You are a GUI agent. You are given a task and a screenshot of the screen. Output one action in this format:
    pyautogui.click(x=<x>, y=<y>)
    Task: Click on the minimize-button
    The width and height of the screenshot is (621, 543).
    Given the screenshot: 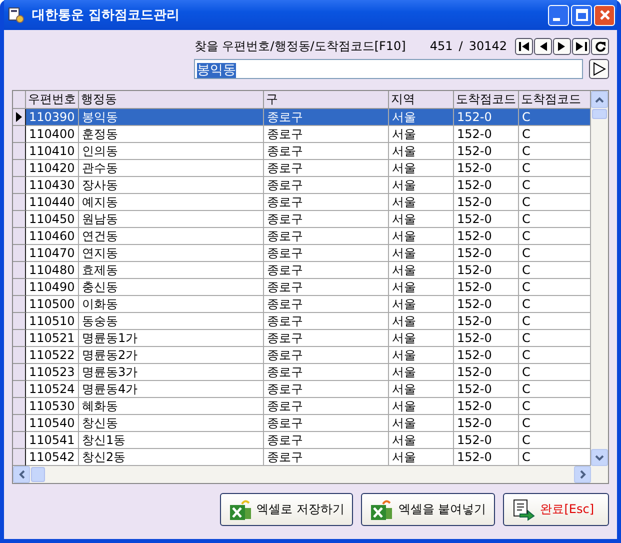 What is the action you would take?
    pyautogui.click(x=558, y=15)
    